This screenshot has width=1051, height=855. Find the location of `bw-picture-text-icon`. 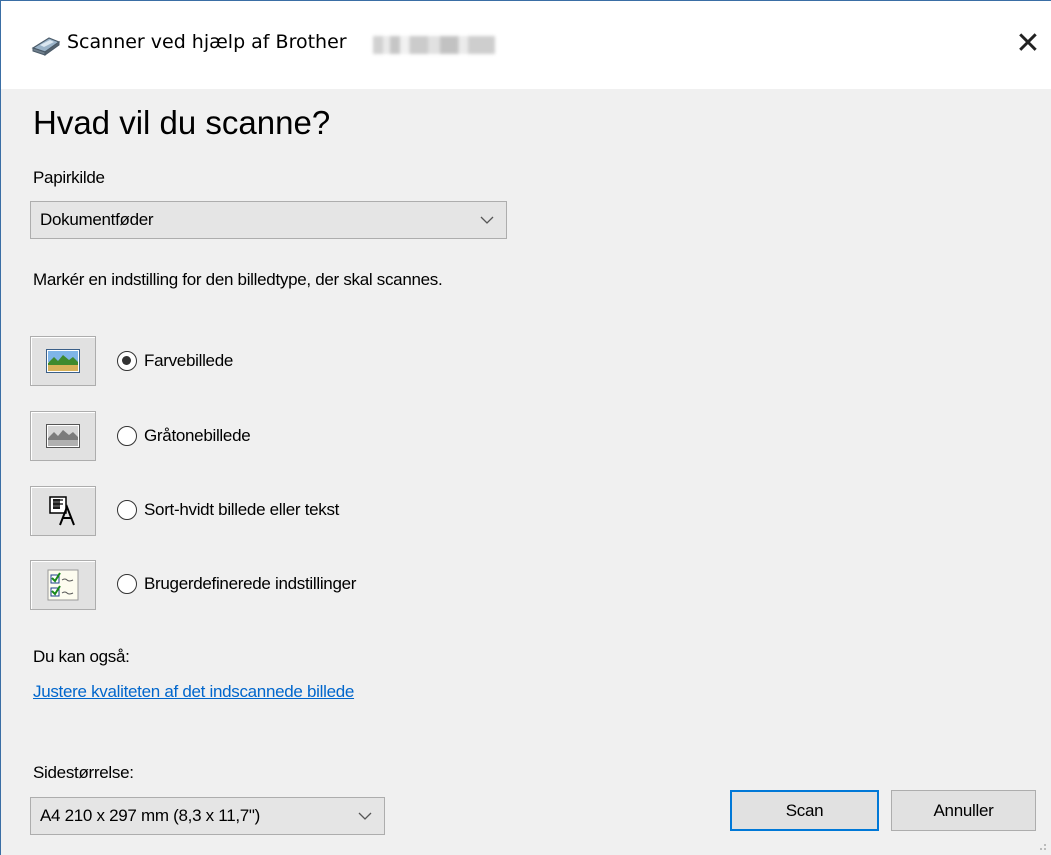

bw-picture-text-icon is located at coordinates (62, 511).